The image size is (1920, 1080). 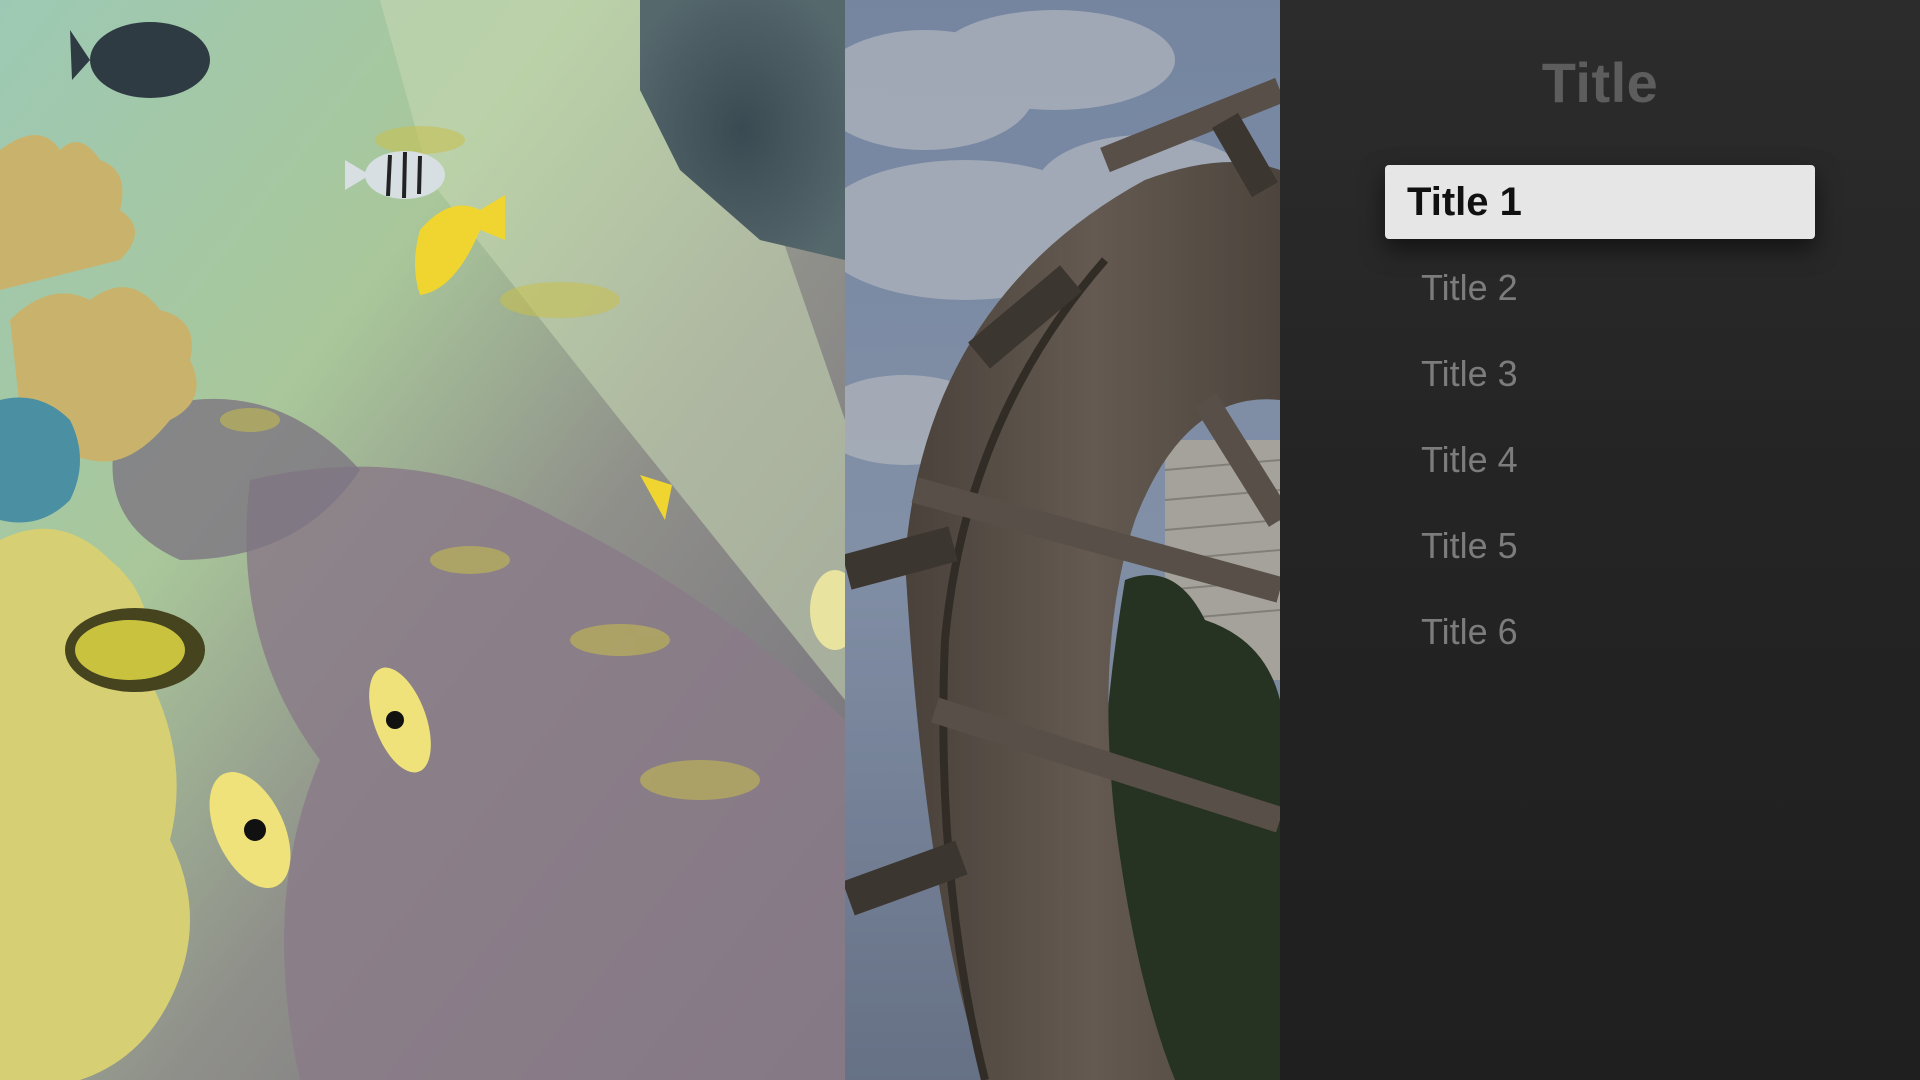 I want to click on menu-item-title-1: Title 1, so click(x=1600, y=202).